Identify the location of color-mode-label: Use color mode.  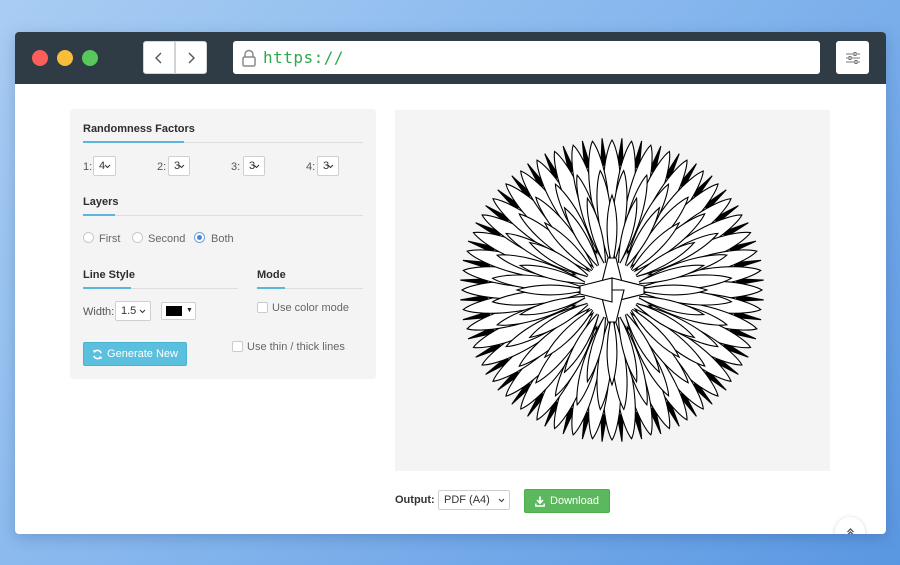
(311, 308).